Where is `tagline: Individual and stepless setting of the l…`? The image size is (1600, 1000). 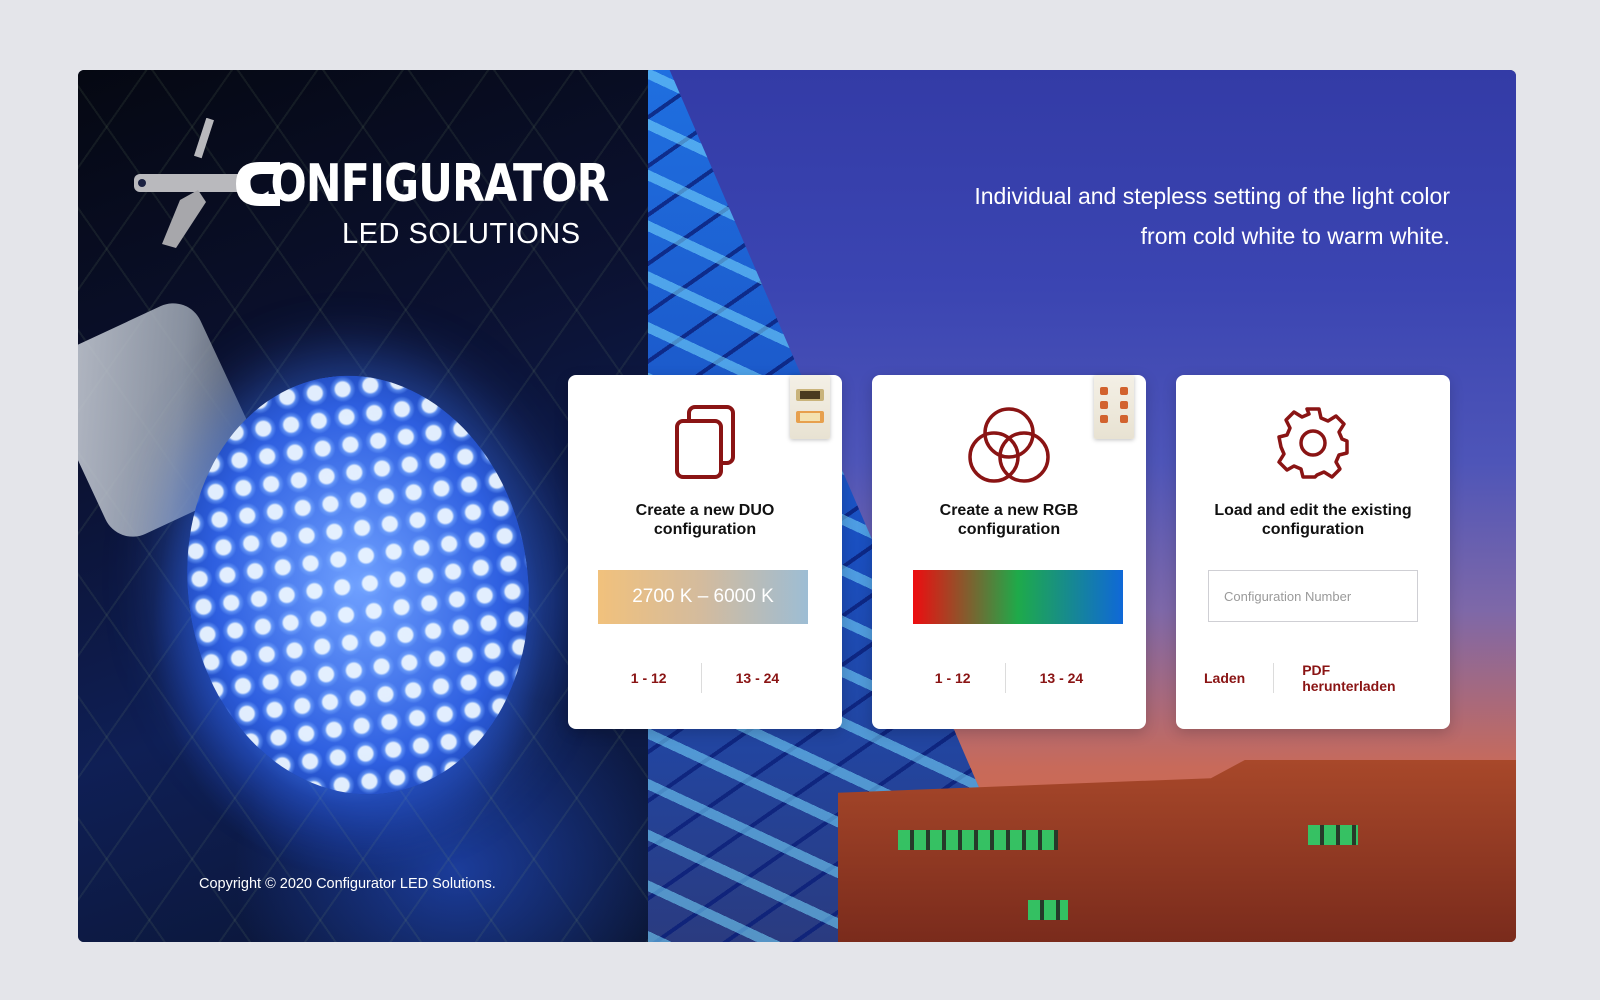 tagline: Individual and stepless setting of the l… is located at coordinates (1212, 216).